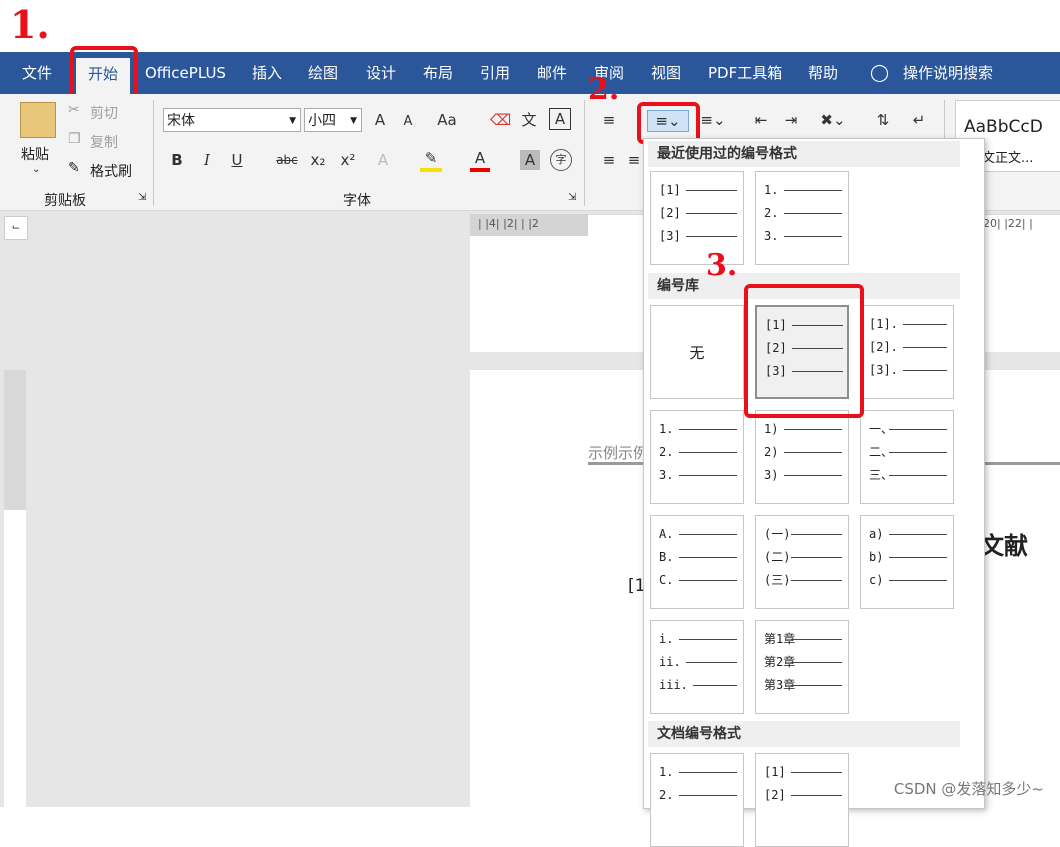 This screenshot has width=1060, height=847. I want to click on numbering-label: B., so click(666, 557).